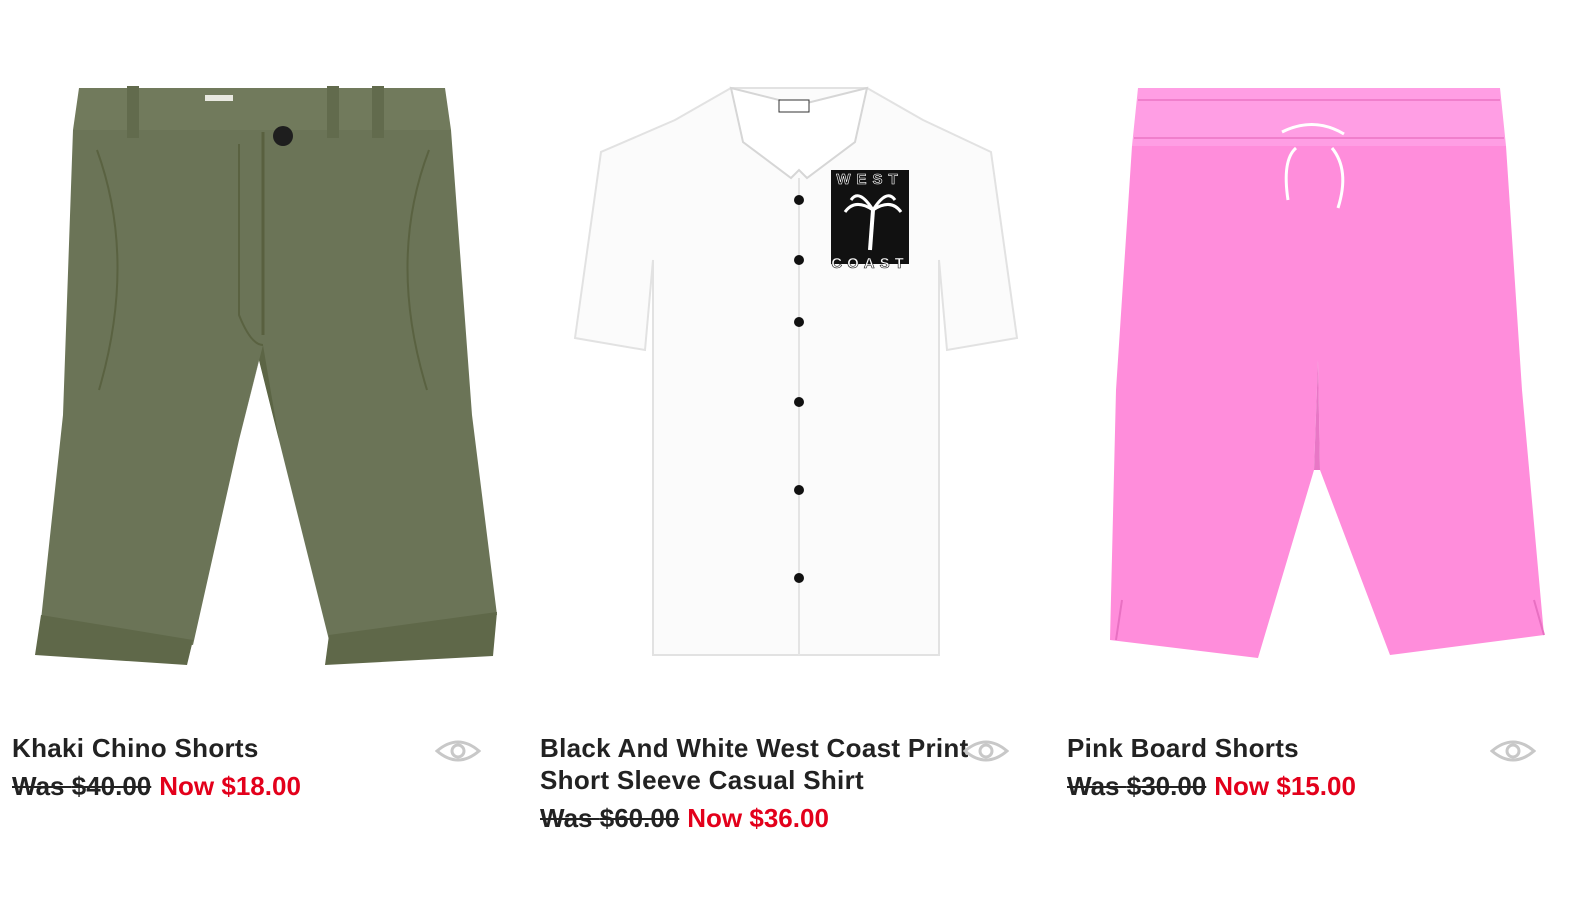 The height and width of the screenshot is (898, 1570). I want to click on product-price: Was $60.00 Now $36.00, so click(755, 818).